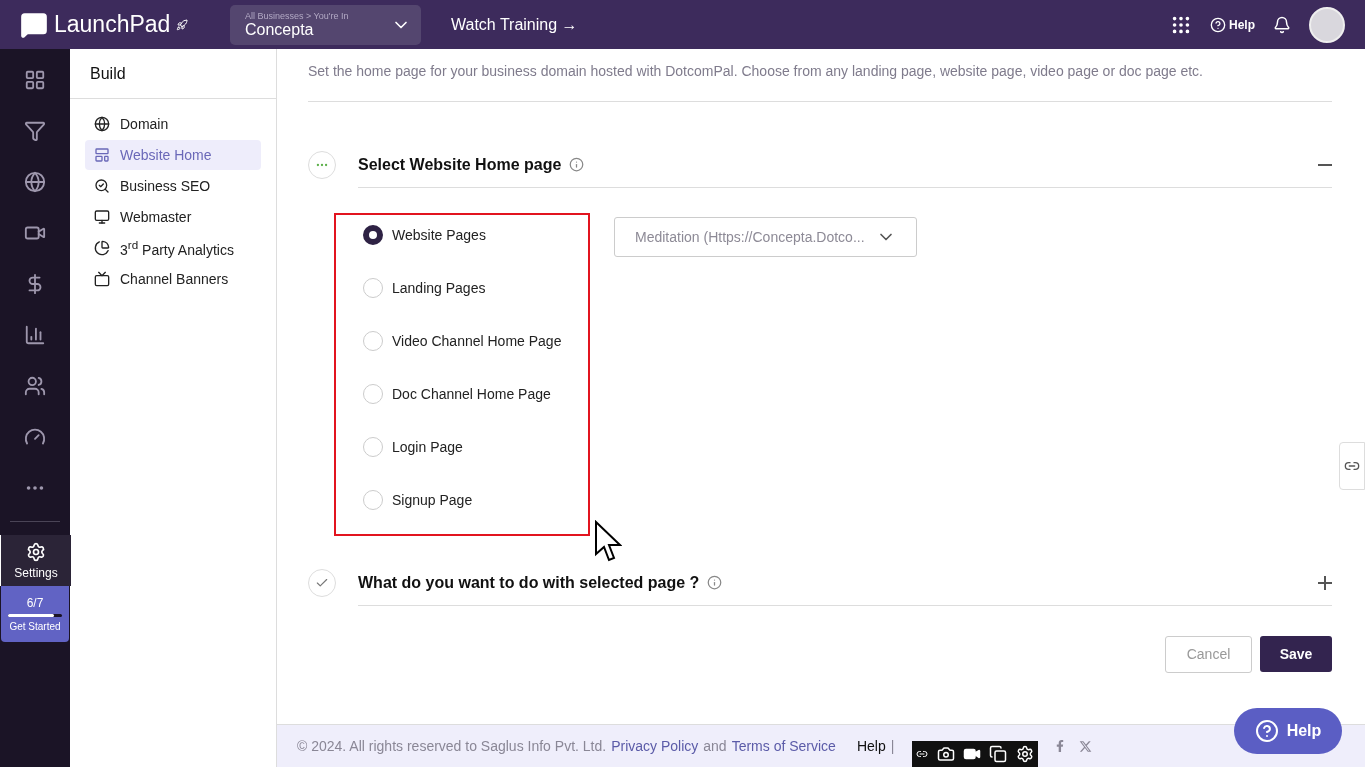 The image size is (1365, 767). What do you see at coordinates (35, 130) in the screenshot?
I see `funnel-icon` at bounding box center [35, 130].